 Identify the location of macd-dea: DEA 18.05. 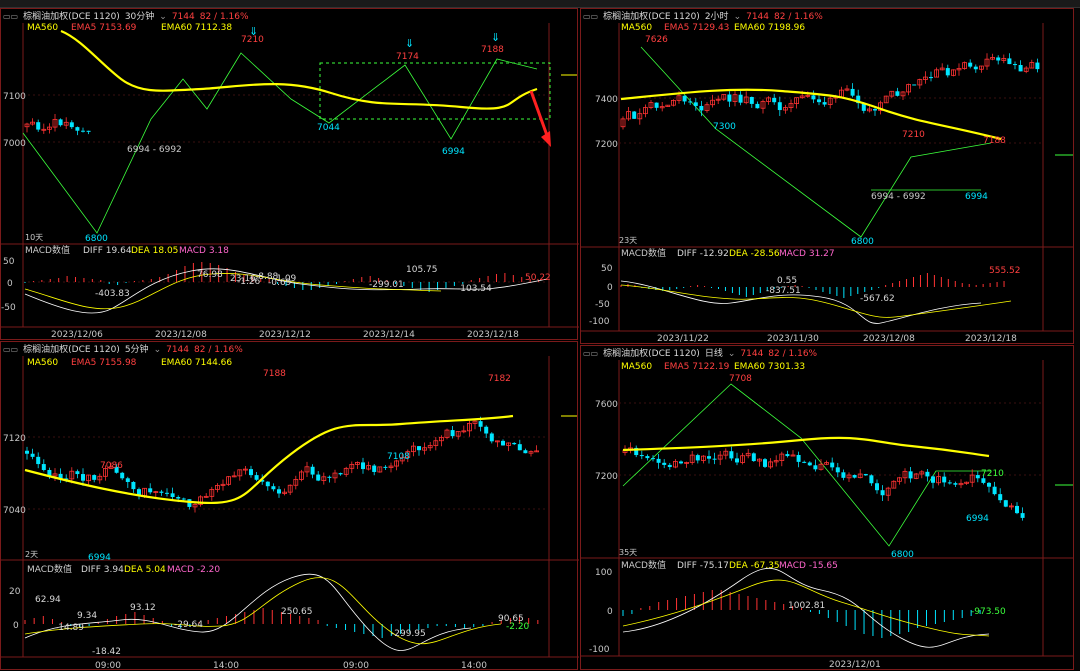
(154, 251).